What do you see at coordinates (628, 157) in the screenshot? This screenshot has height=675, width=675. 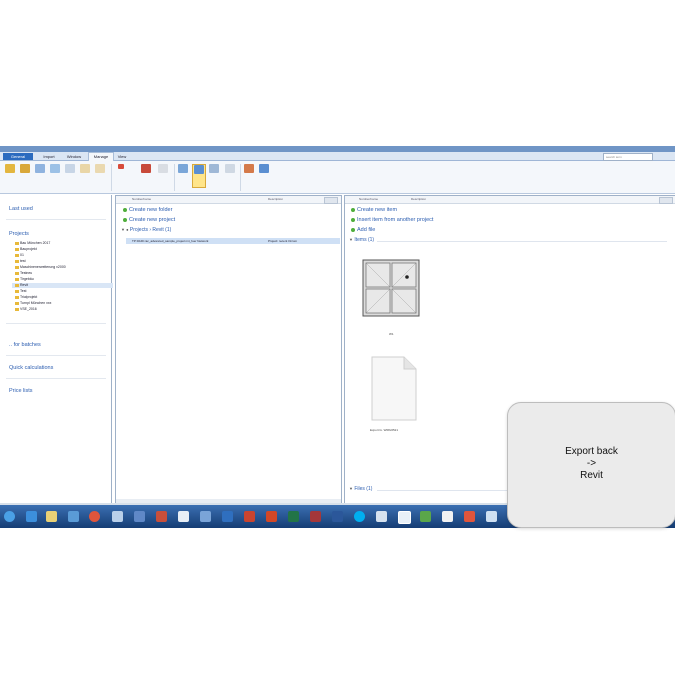 I see `search-input: search term` at bounding box center [628, 157].